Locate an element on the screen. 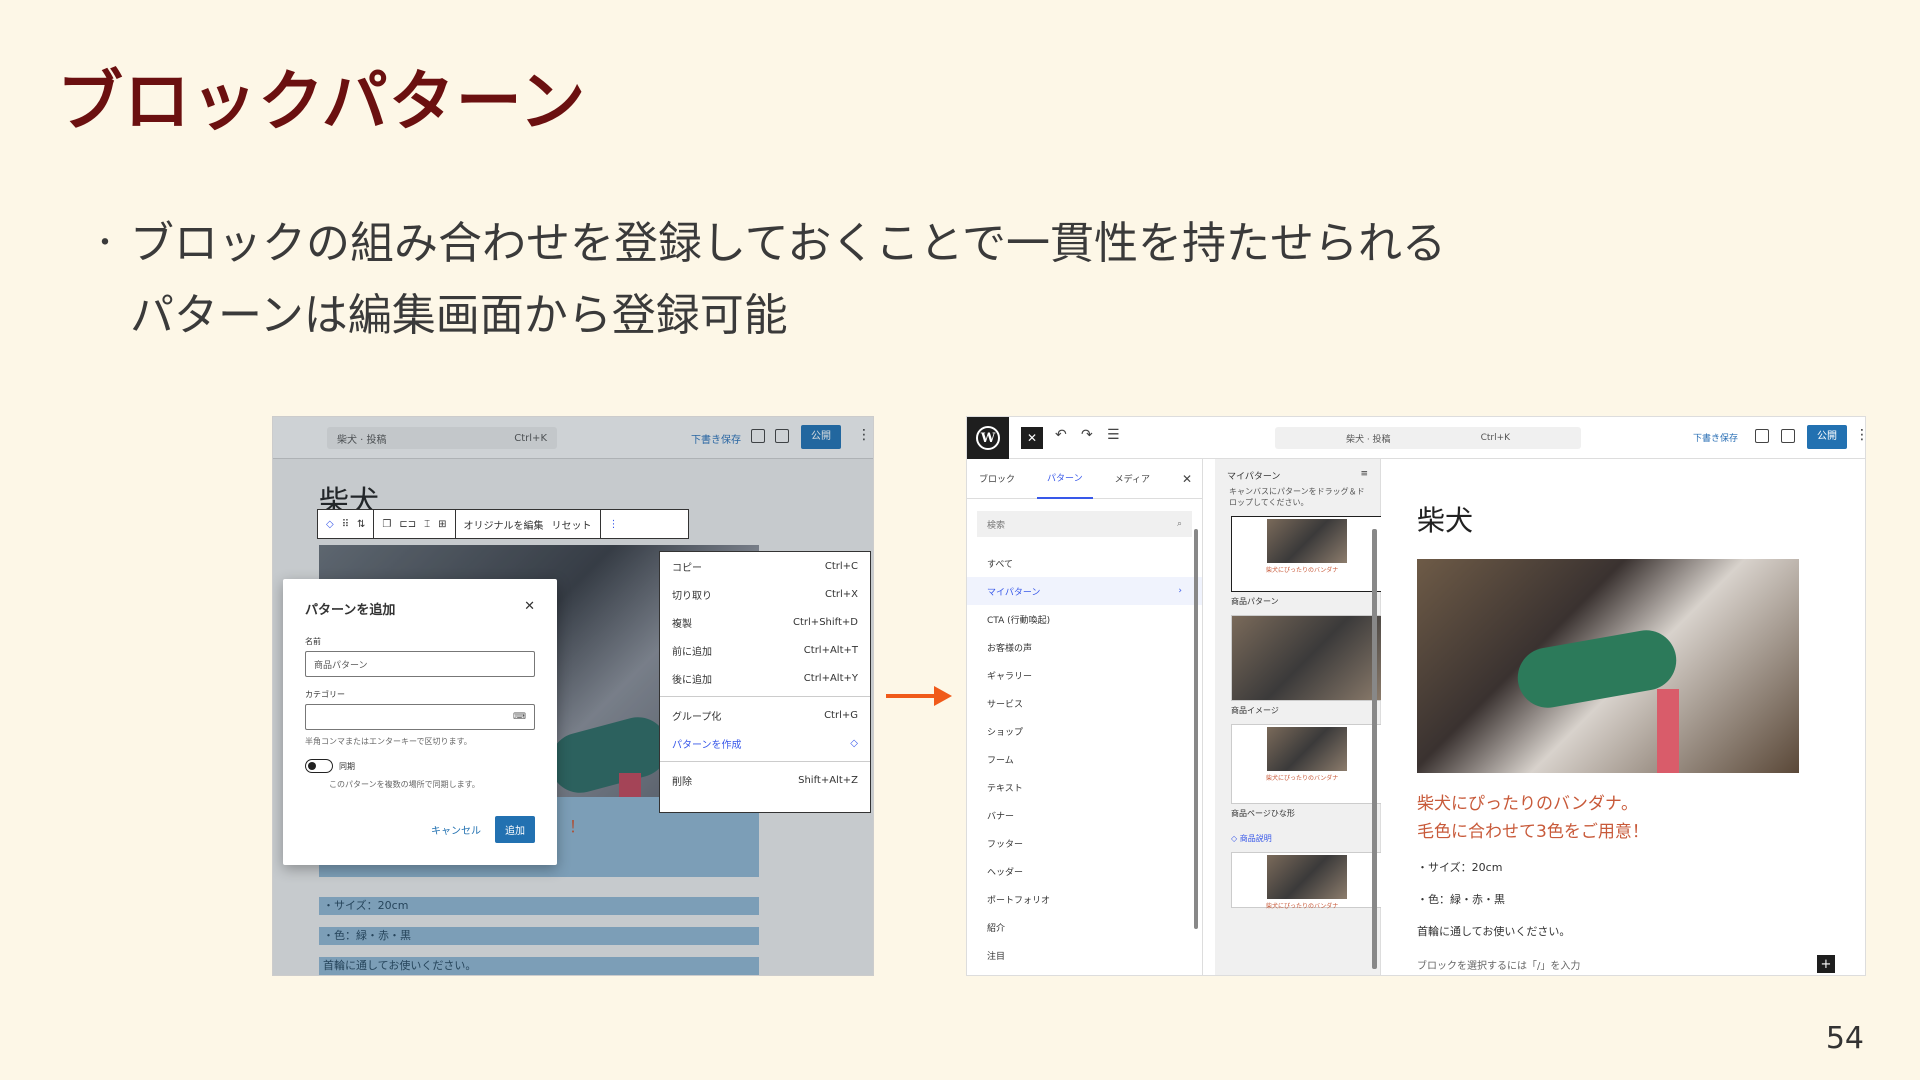  sync-toggle is located at coordinates (319, 766).